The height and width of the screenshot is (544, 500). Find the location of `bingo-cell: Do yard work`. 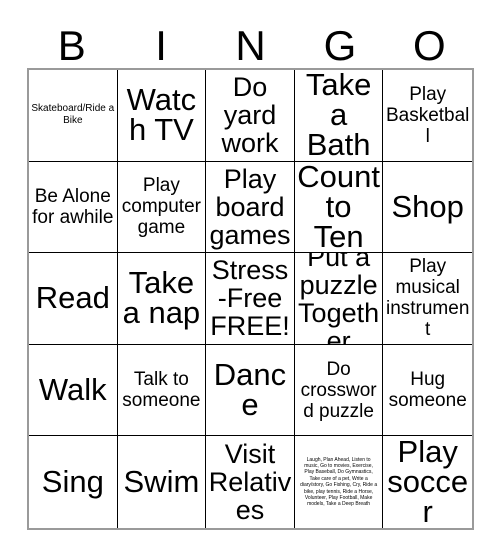

bingo-cell: Do yard work is located at coordinates (250, 116).